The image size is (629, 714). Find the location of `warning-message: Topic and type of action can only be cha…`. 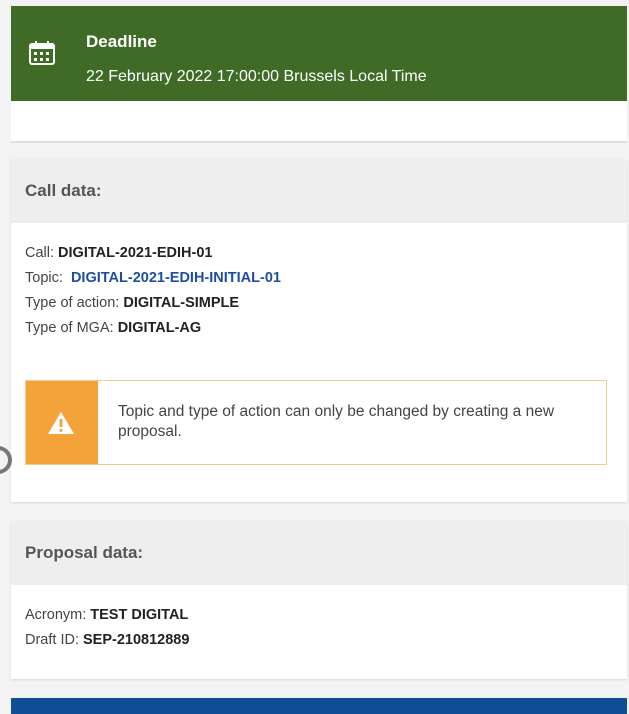

warning-message: Topic and type of action can only be cha… is located at coordinates (316, 422).